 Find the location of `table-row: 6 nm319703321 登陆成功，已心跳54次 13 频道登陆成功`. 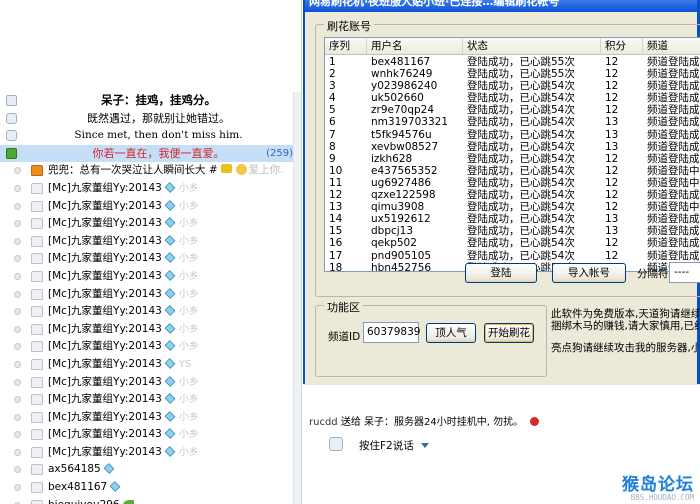

table-row: 6 nm319703321 登陆成功，已心跳54次 13 频道登陆成功 is located at coordinates (512, 122).